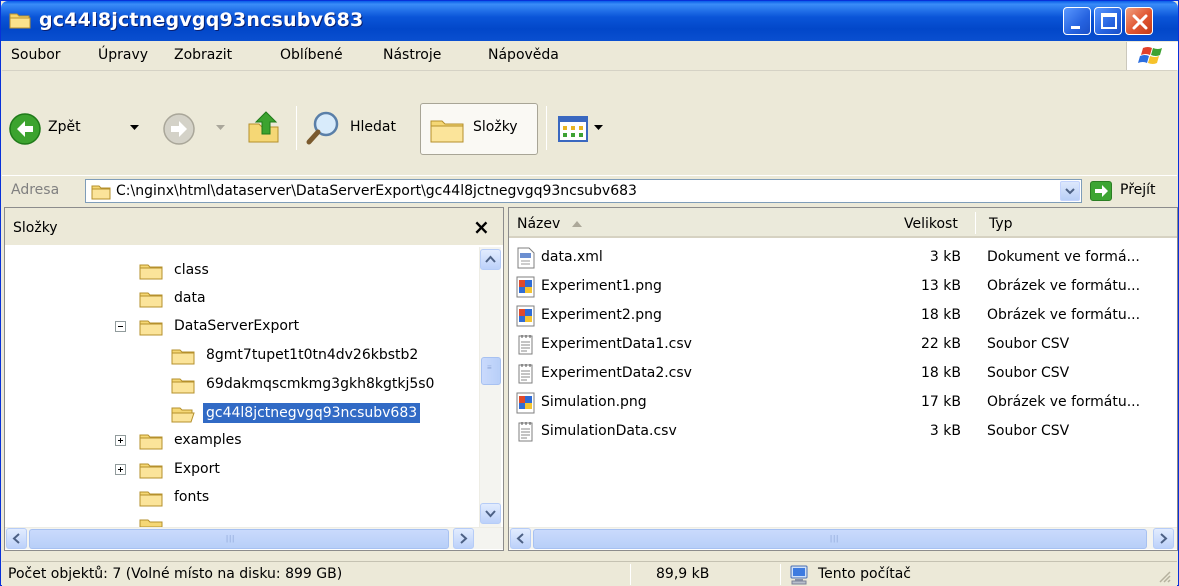 The height and width of the screenshot is (586, 1179). Describe the element at coordinates (523, 55) in the screenshot. I see `menu-napoveda: Nápověda` at that location.